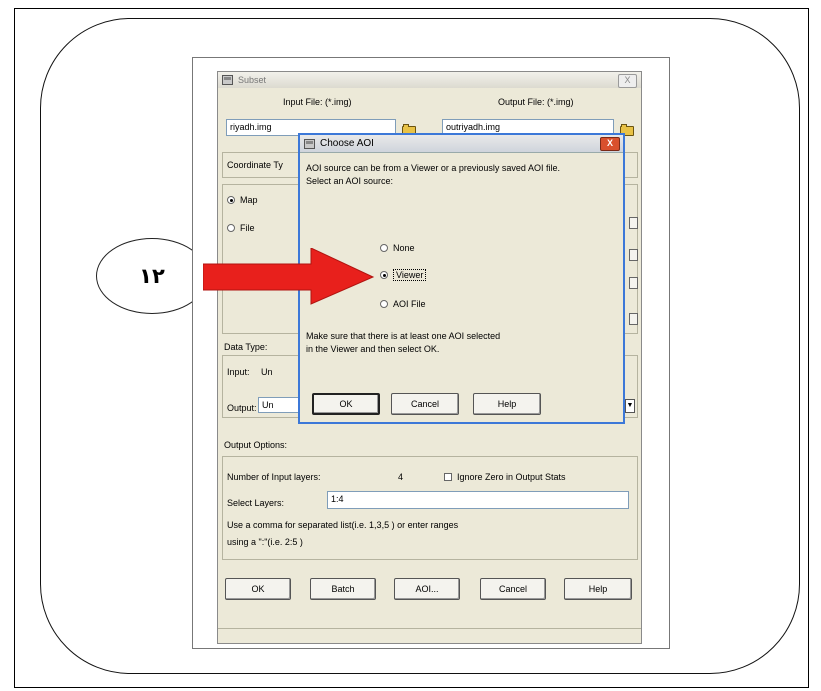 This screenshot has height=691, width=821. I want to click on hint-line-2: using a ":"(i.e. 2:5 ), so click(265, 542).